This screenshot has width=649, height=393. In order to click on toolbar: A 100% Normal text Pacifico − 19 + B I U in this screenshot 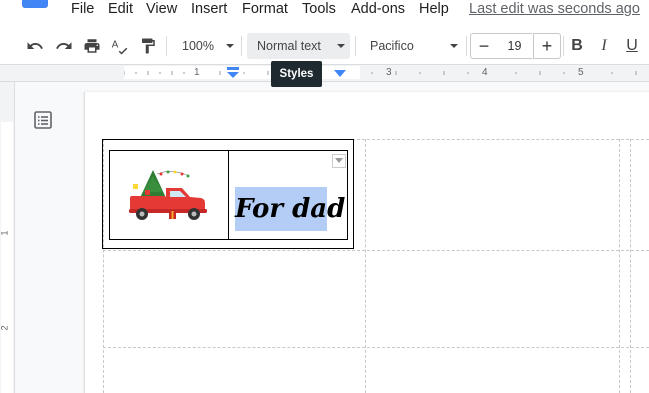, I will do `click(324, 45)`.